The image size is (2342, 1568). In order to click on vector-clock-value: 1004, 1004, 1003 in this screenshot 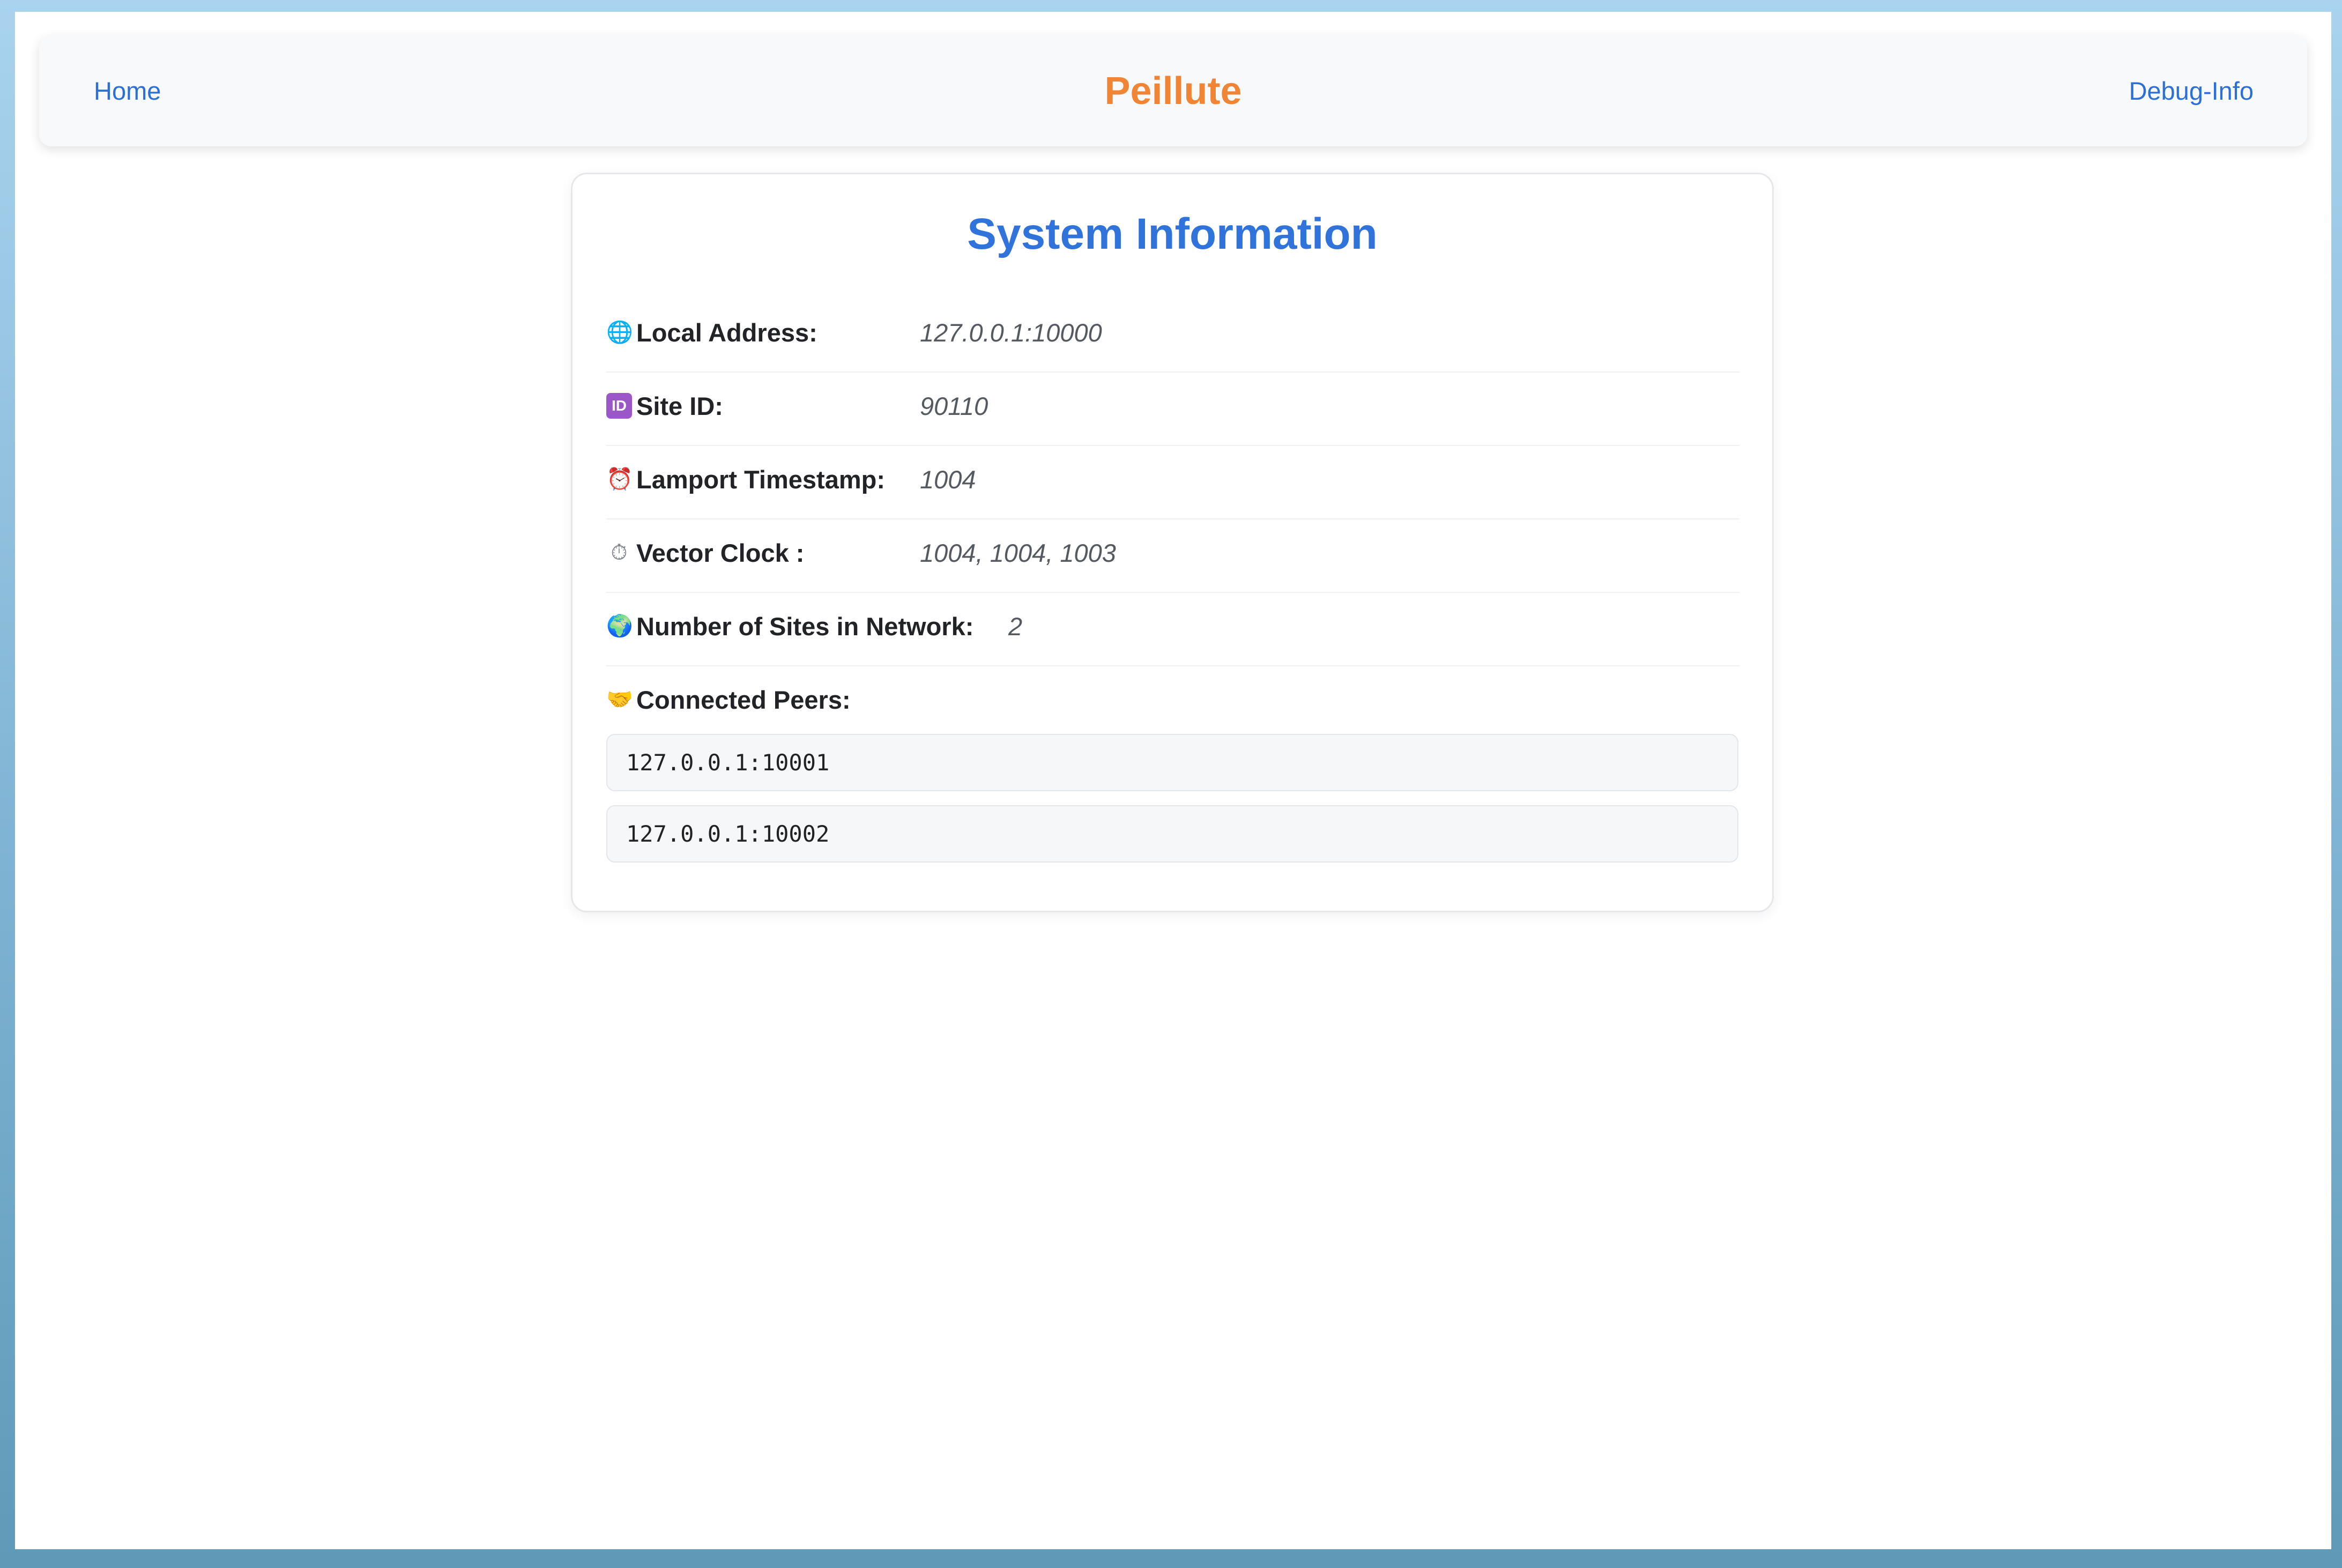, I will do `click(1018, 553)`.